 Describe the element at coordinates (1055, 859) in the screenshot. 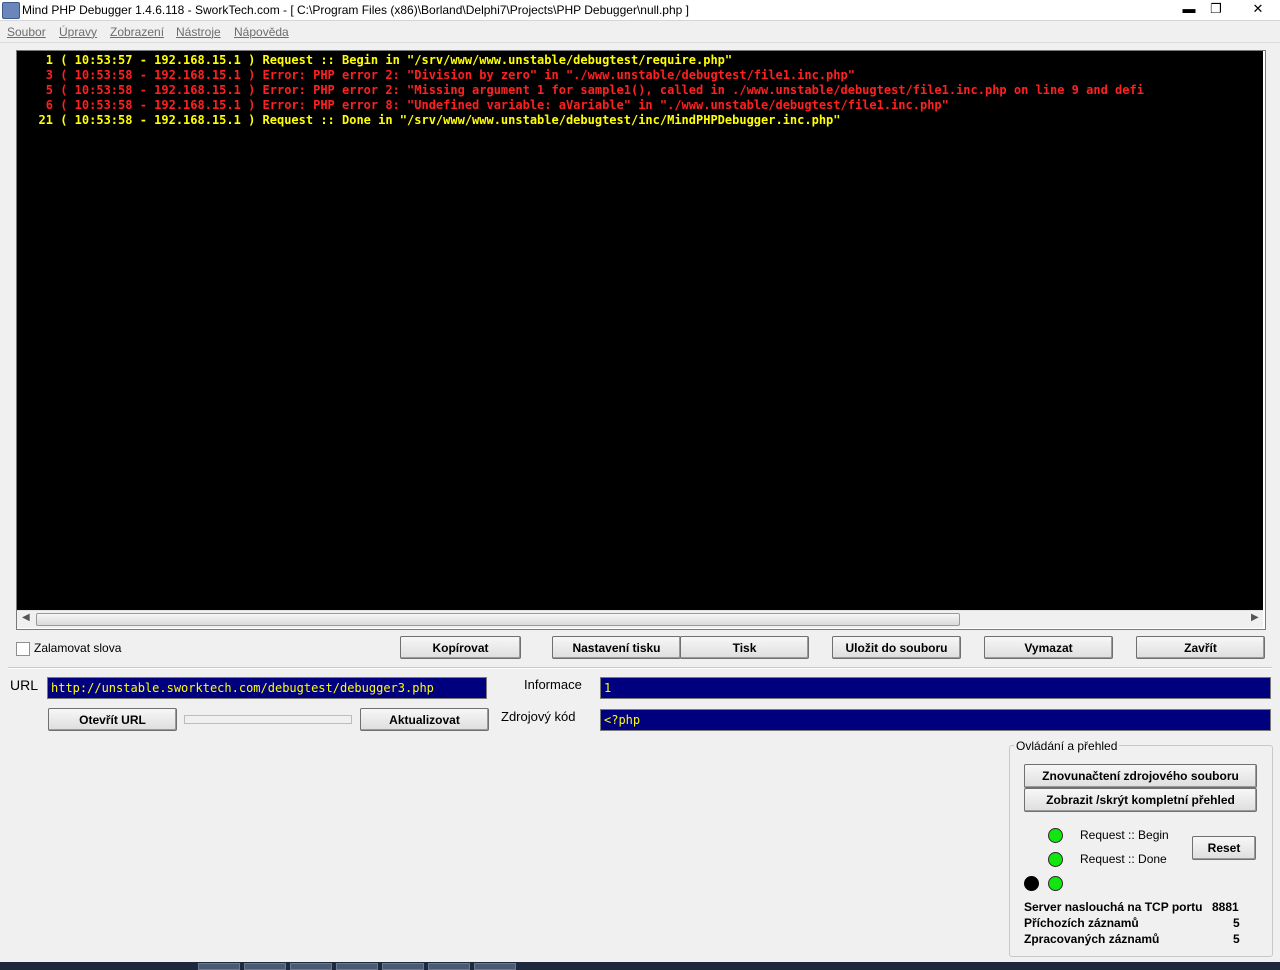

I see `status-led-done` at that location.